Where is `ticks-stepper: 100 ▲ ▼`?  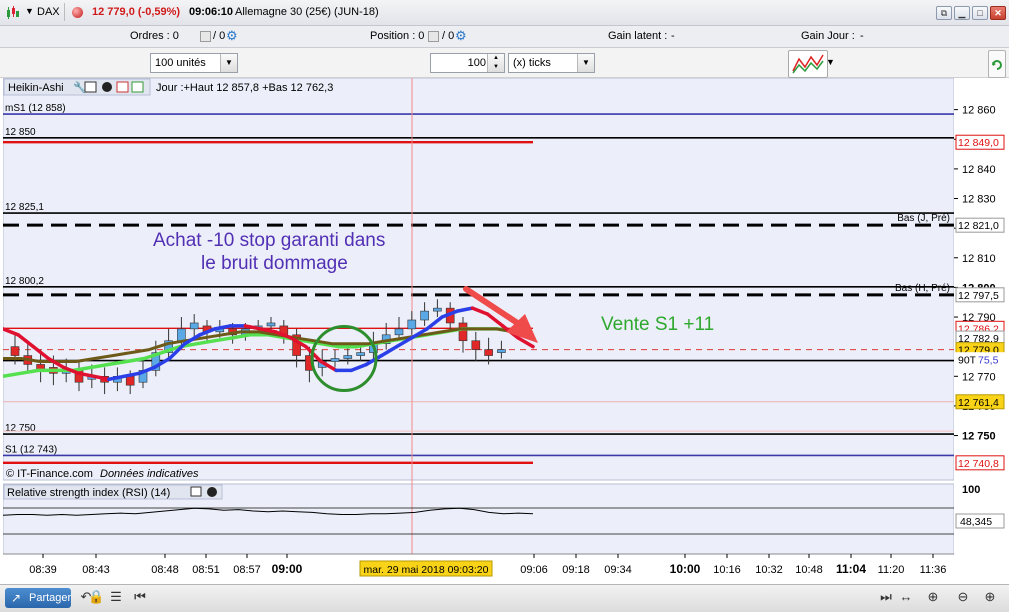
ticks-stepper: 100 ▲ ▼ is located at coordinates (467, 63).